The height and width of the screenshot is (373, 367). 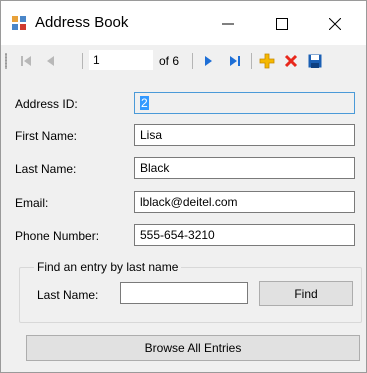 I want to click on search-last-name-label: Last Name:, so click(x=68, y=295).